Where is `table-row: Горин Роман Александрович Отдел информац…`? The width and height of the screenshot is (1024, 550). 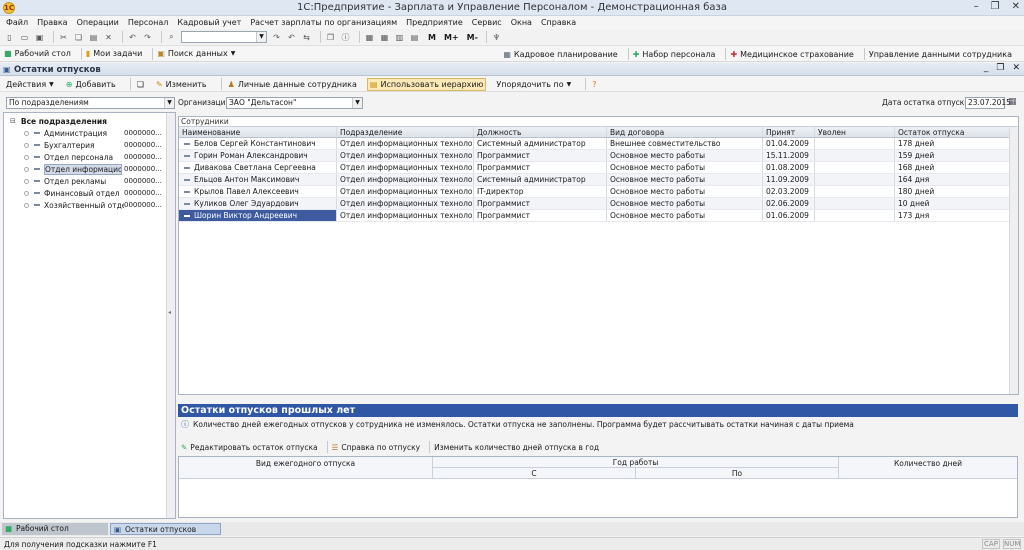
table-row: Горин Роман Александрович Отдел информац… is located at coordinates (598, 156).